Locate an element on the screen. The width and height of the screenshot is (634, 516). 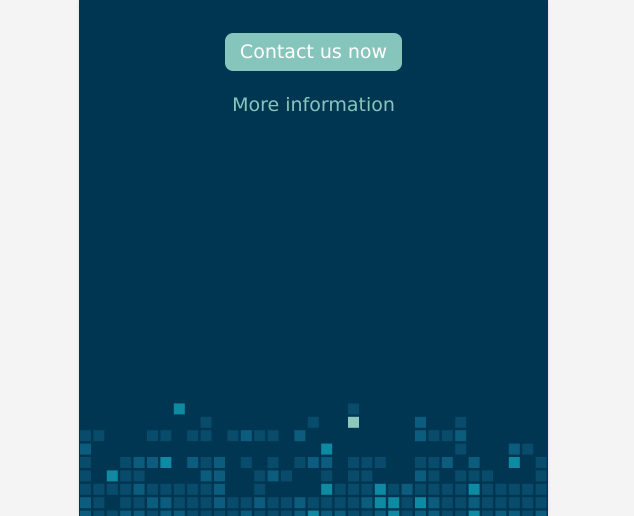
more-information-link: More information is located at coordinates (313, 105).